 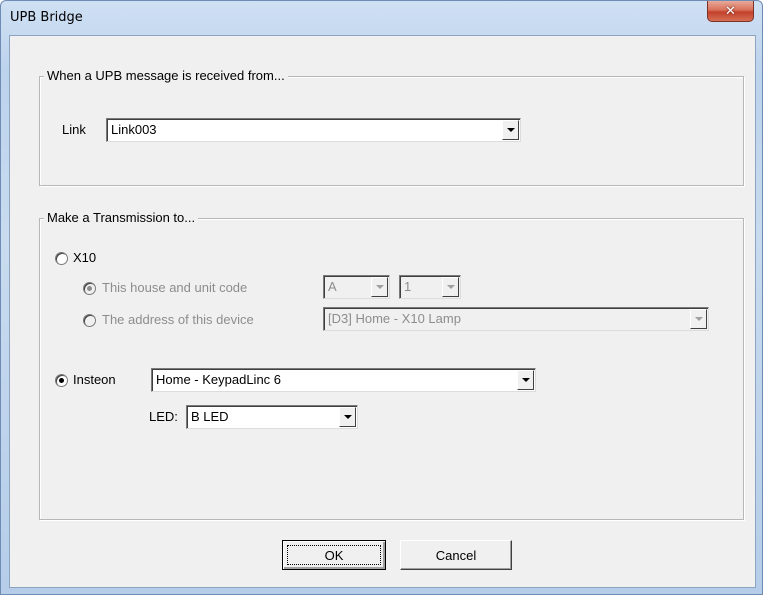 What do you see at coordinates (332, 286) in the screenshot?
I see `house-code-value: A` at bounding box center [332, 286].